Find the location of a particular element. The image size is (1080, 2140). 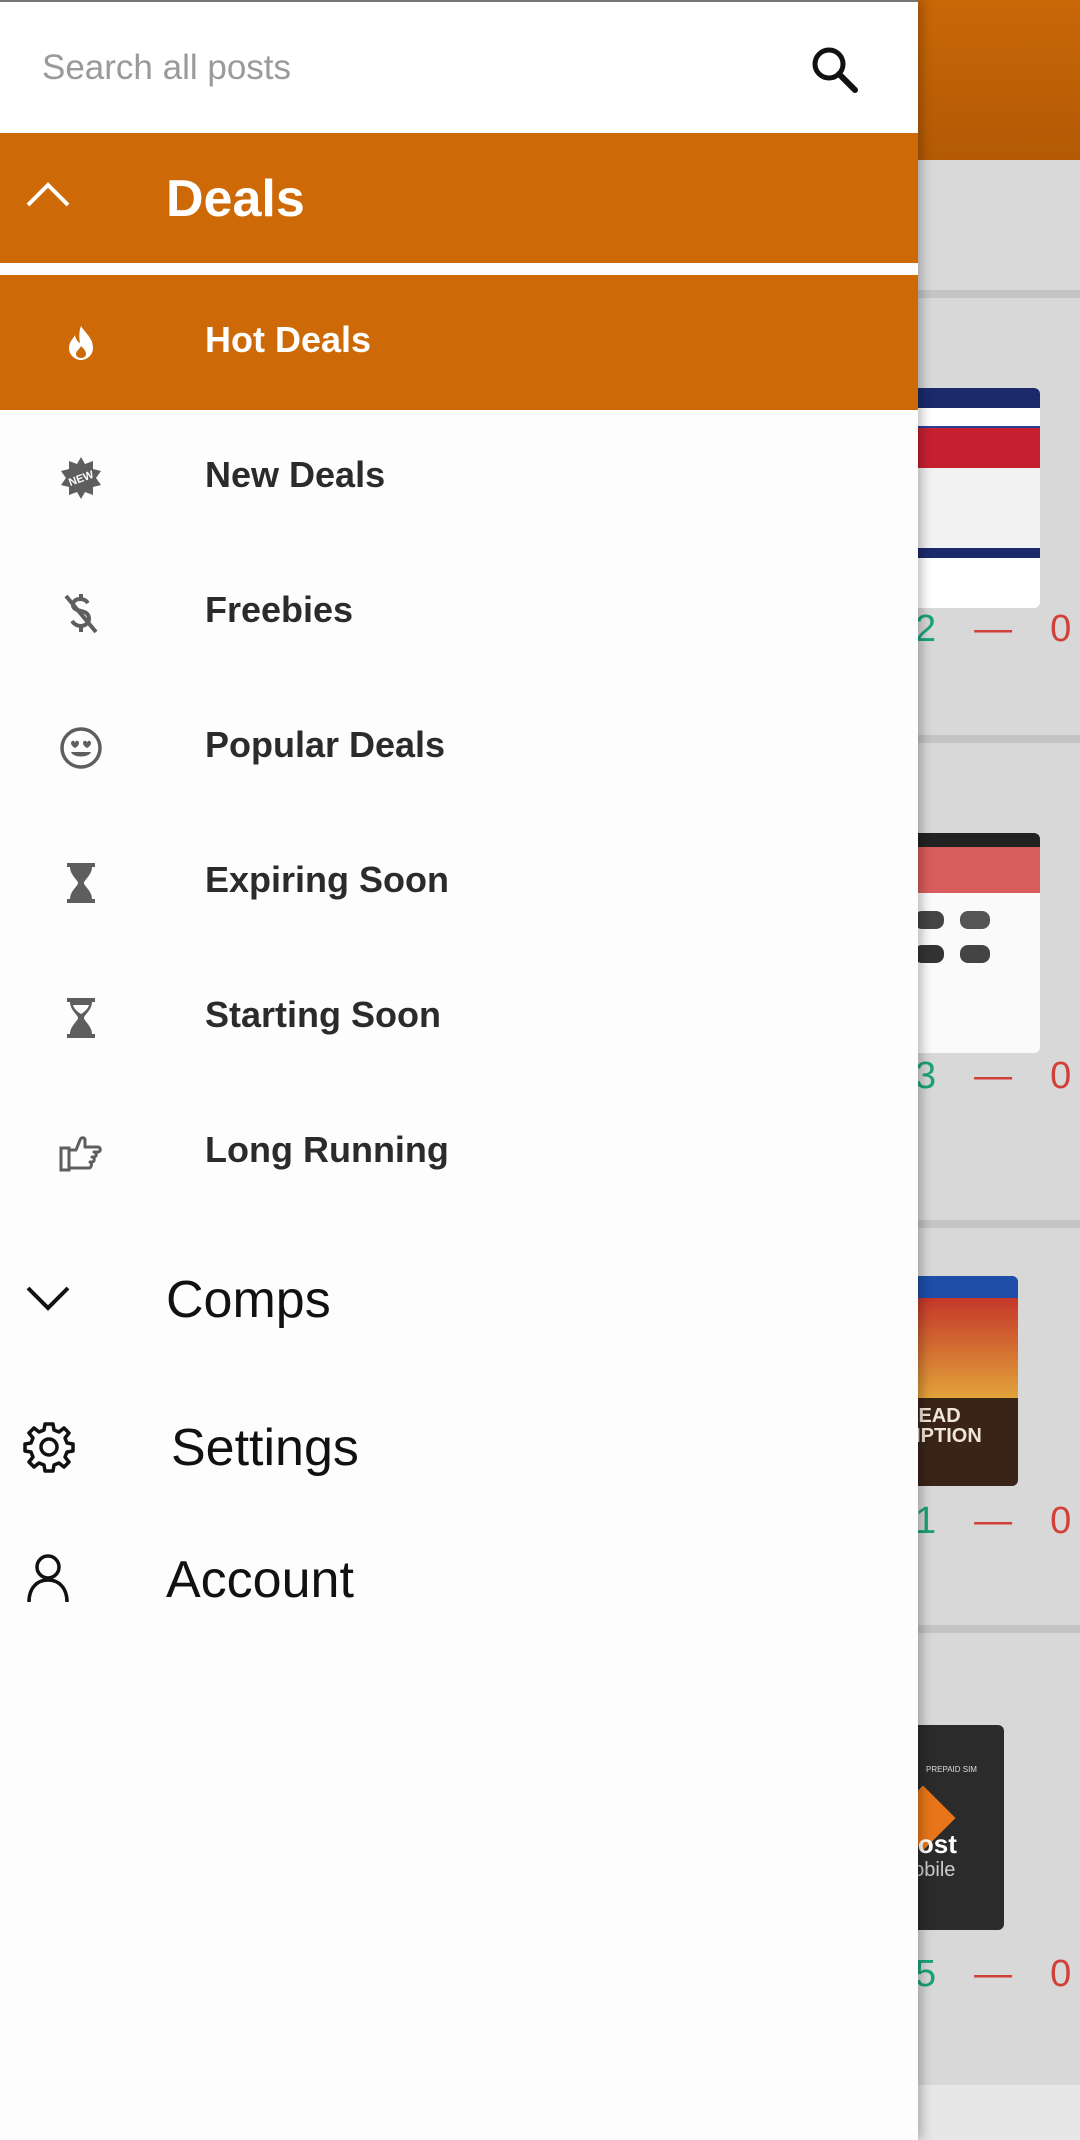

vote-counter: 3 — 0 is located at coordinates (993, 1076).